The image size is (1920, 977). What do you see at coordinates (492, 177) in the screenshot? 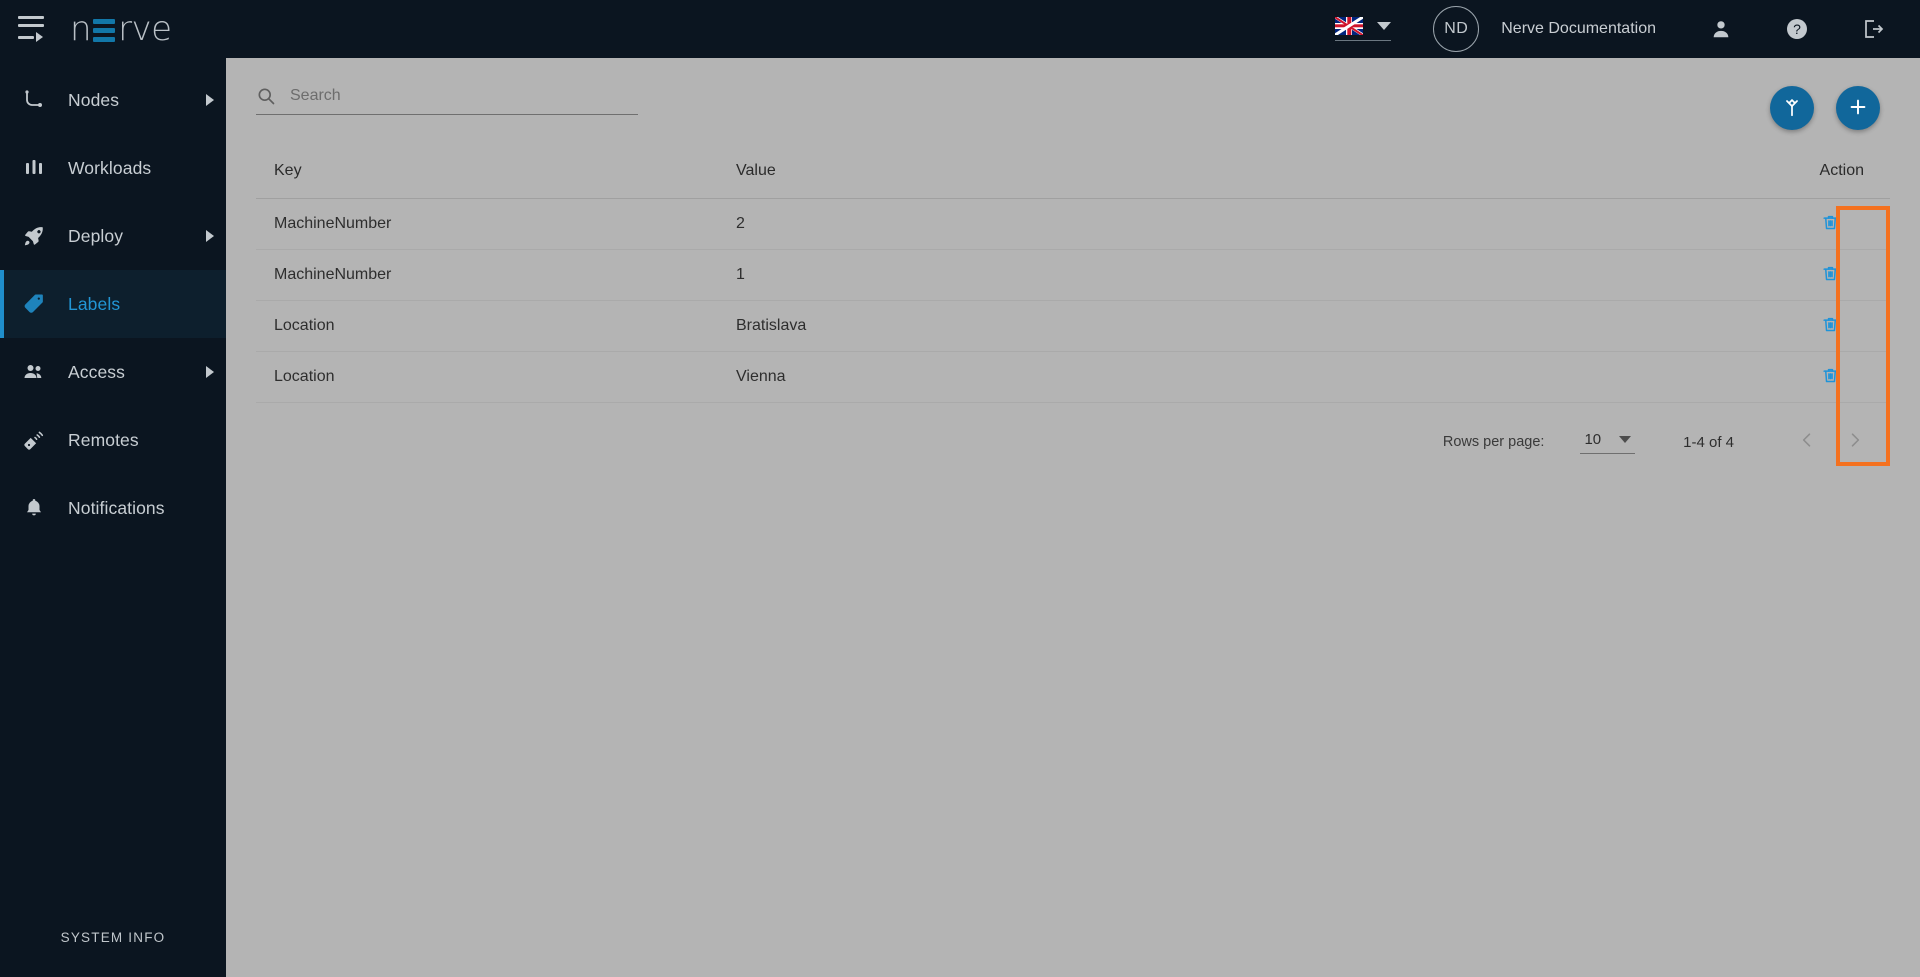
I see `column-header-key: Key` at bounding box center [492, 177].